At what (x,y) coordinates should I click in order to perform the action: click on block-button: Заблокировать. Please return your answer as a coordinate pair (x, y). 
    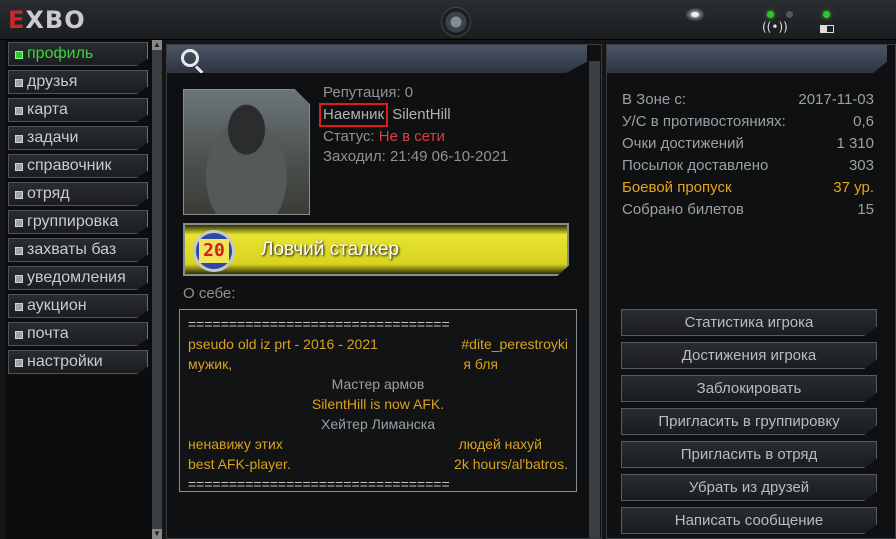
    Looking at the image, I should click on (749, 388).